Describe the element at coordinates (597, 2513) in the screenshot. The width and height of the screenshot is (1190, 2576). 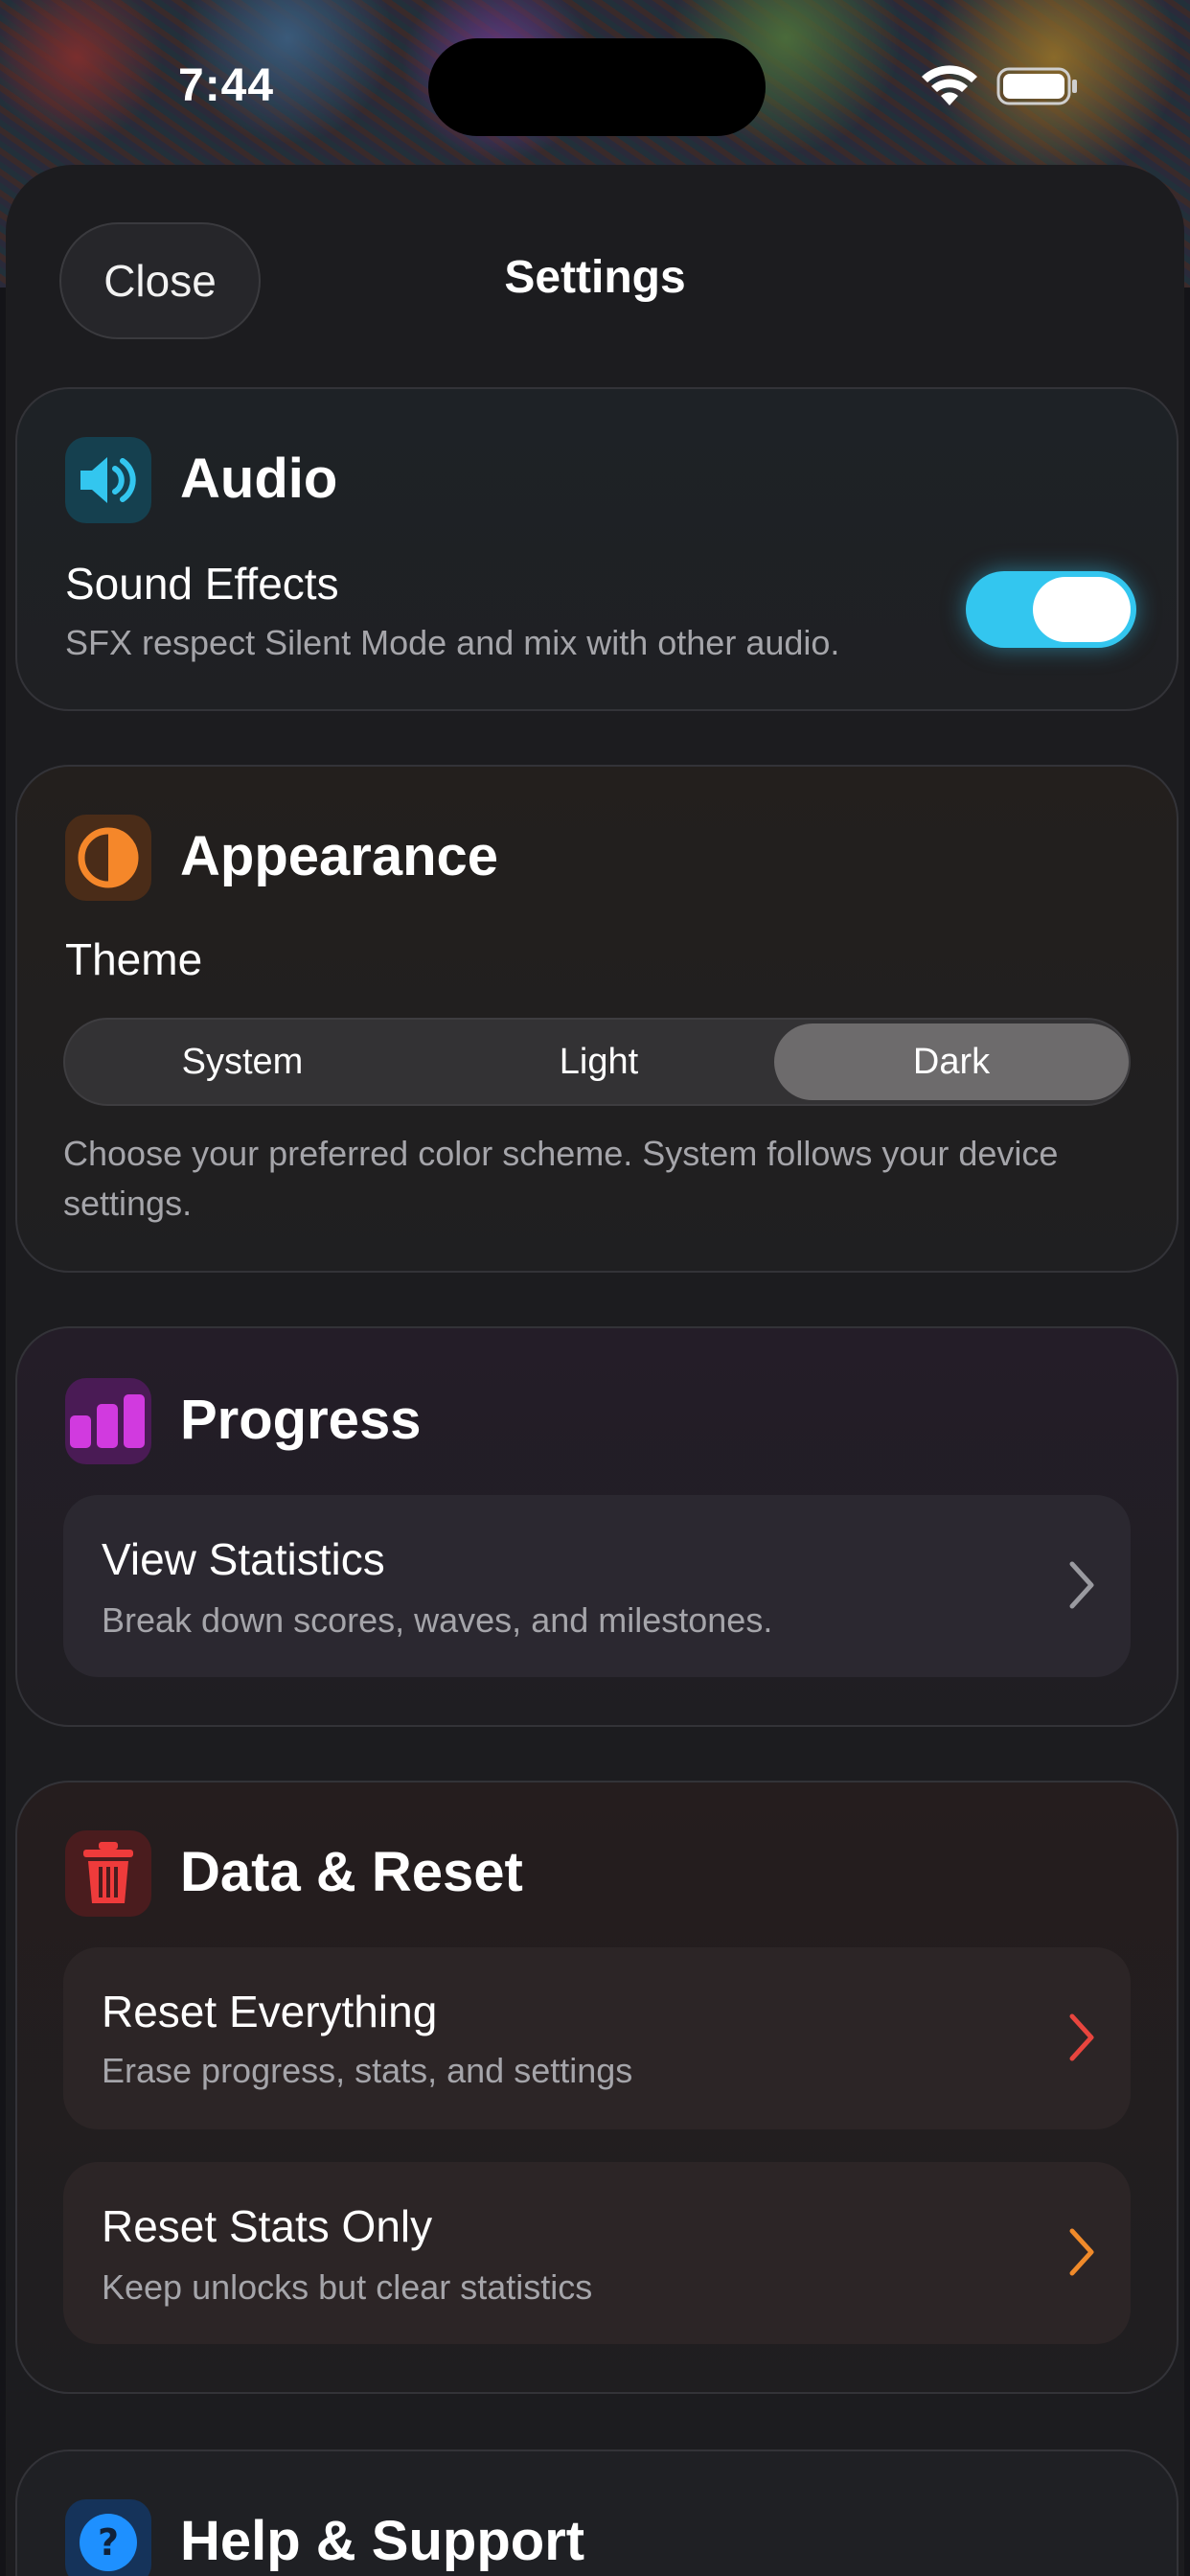
I see `help-support-section: ? Help & Support` at that location.